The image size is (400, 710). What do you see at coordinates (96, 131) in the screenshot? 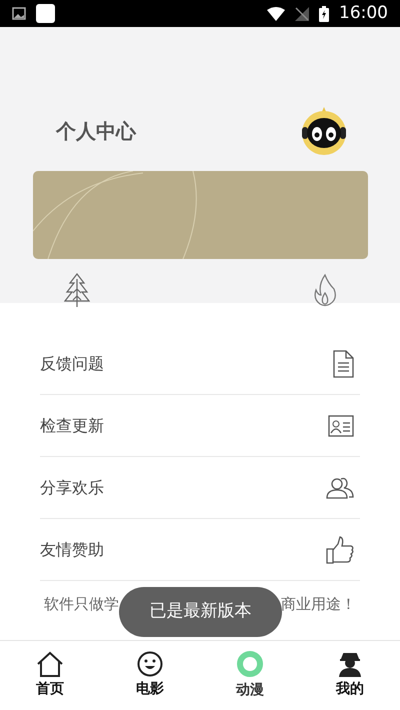
I see `page-title: 个人中心` at bounding box center [96, 131].